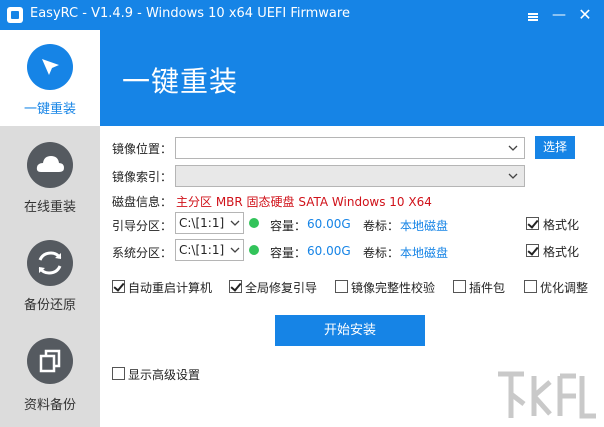 The width and height of the screenshot is (604, 427). What do you see at coordinates (202, 250) in the screenshot?
I see `system-partition-value: C:\[1:1]` at bounding box center [202, 250].